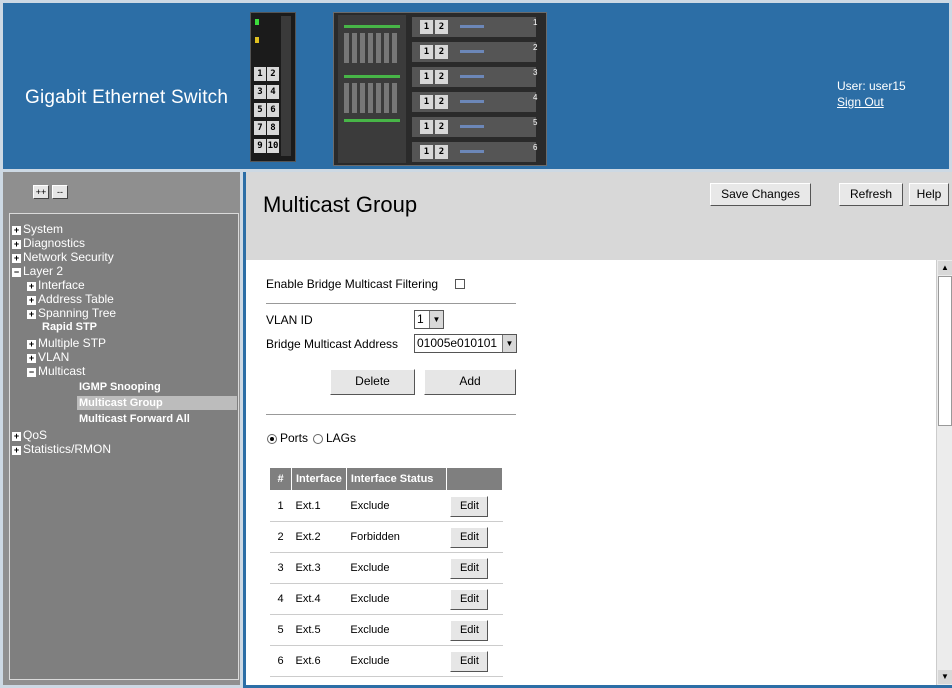 The image size is (952, 688). Describe the element at coordinates (760, 194) in the screenshot. I see `save-changes-button: Save Changes` at that location.